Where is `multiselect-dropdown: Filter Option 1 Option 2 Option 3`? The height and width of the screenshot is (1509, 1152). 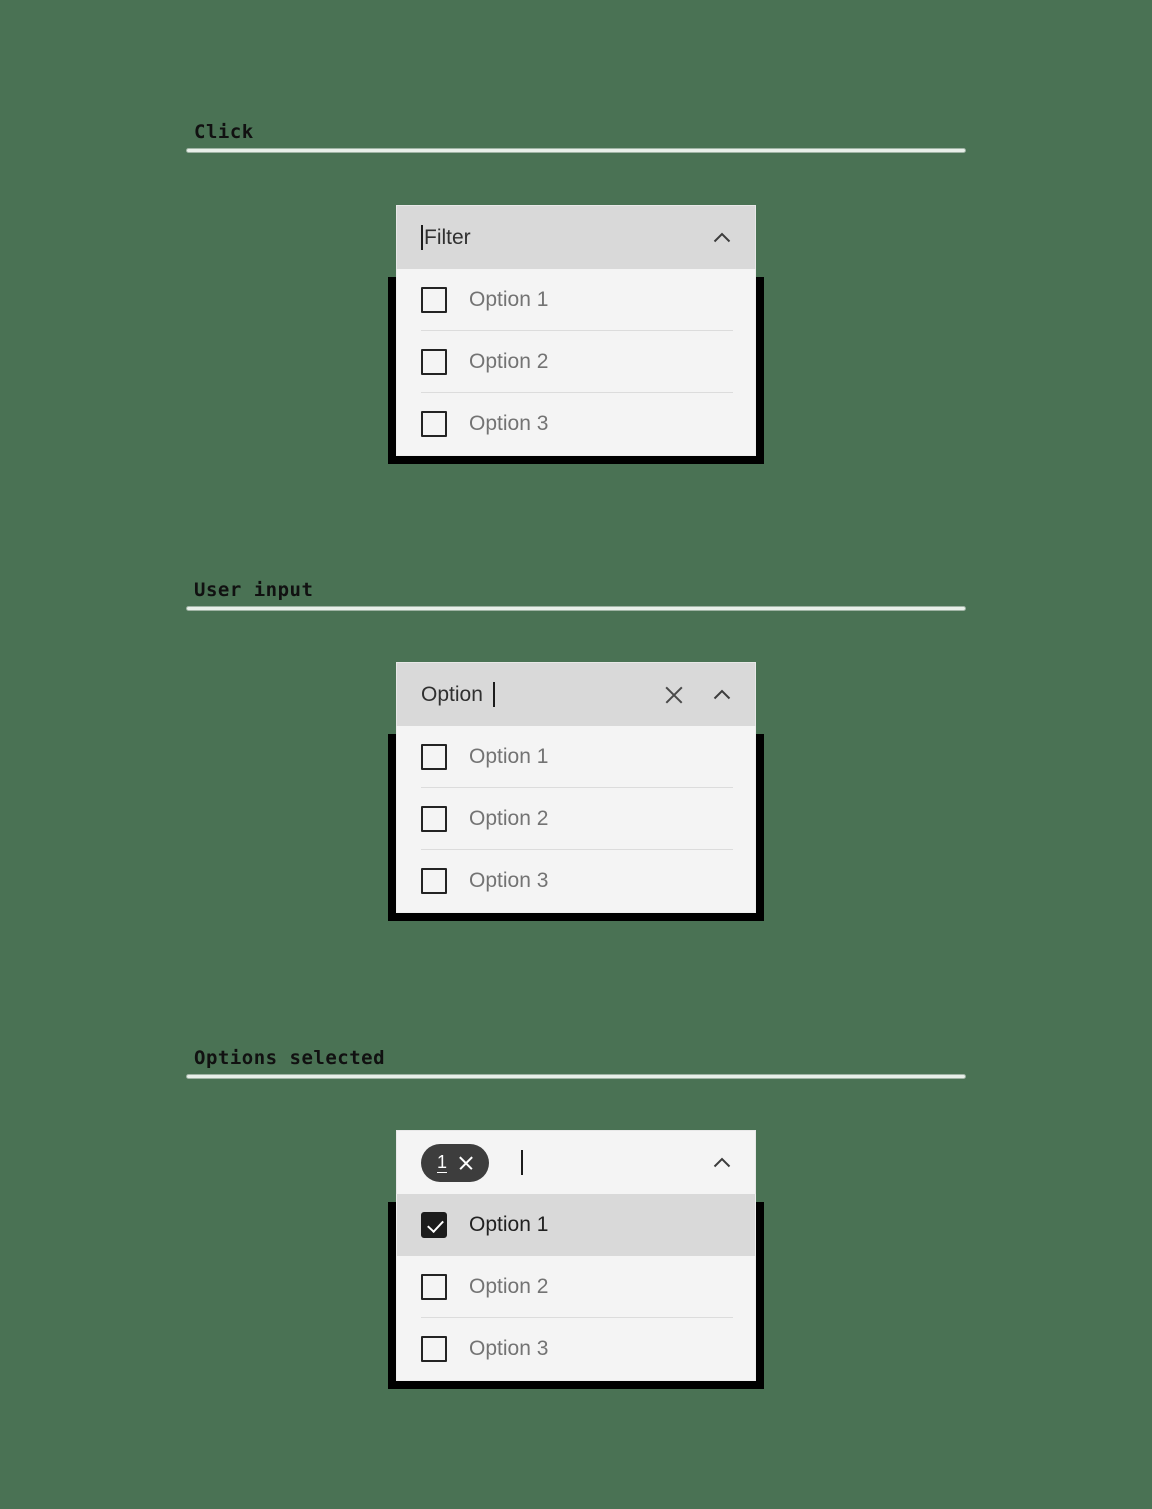
multiselect-dropdown: Filter Option 1 Option 2 Option 3 is located at coordinates (576, 334).